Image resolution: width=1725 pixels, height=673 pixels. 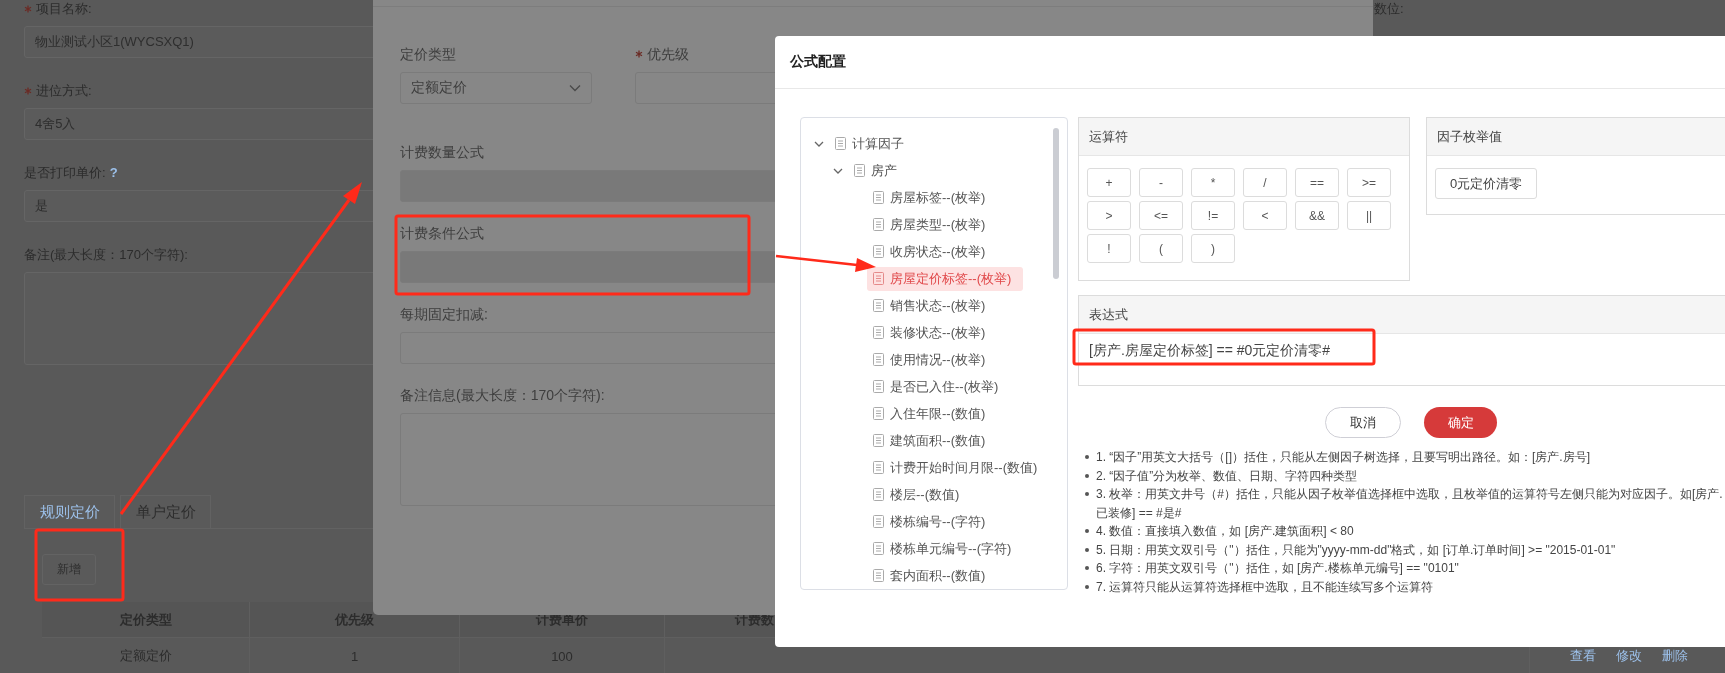 I want to click on note-text: 1. “因子”用英文大括号（[]）括住，只能从左侧因子树选择，且要写明出路径。如：[房产.房号], so click(x=1343, y=457).